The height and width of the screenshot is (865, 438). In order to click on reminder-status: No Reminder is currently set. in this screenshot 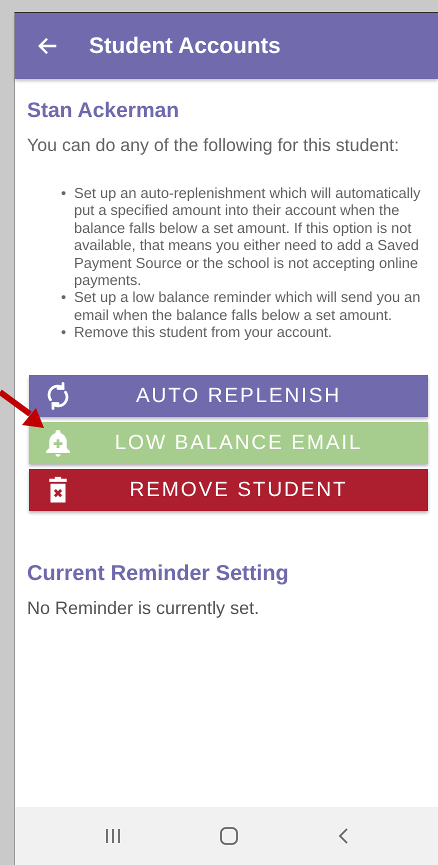, I will do `click(143, 608)`.